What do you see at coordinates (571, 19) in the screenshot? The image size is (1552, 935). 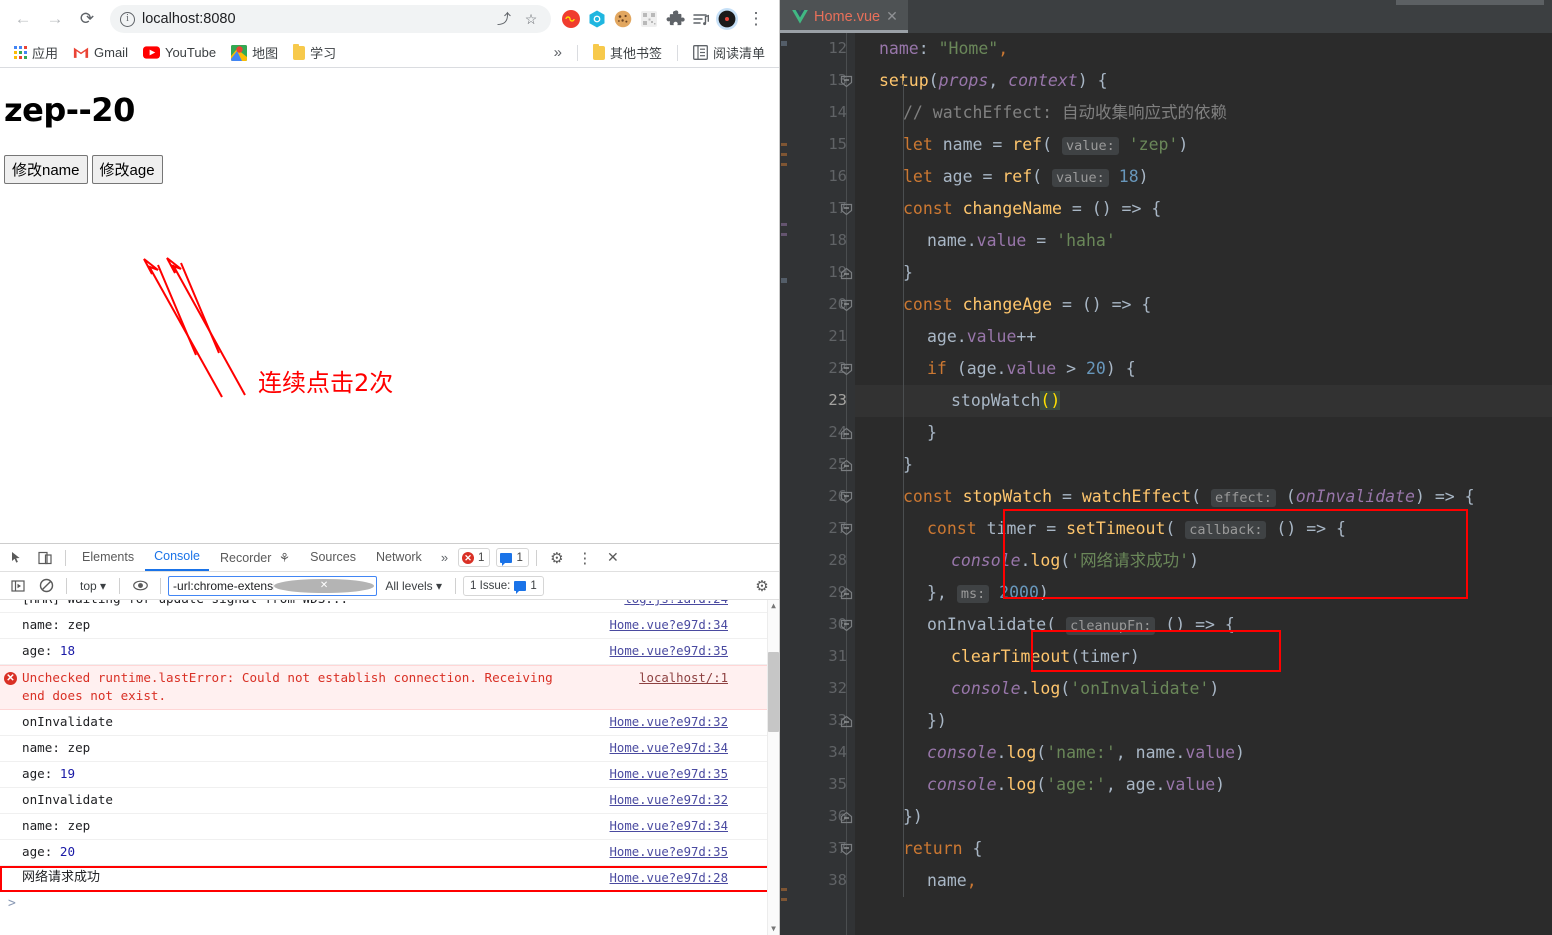 I see `infinity-icon` at bounding box center [571, 19].